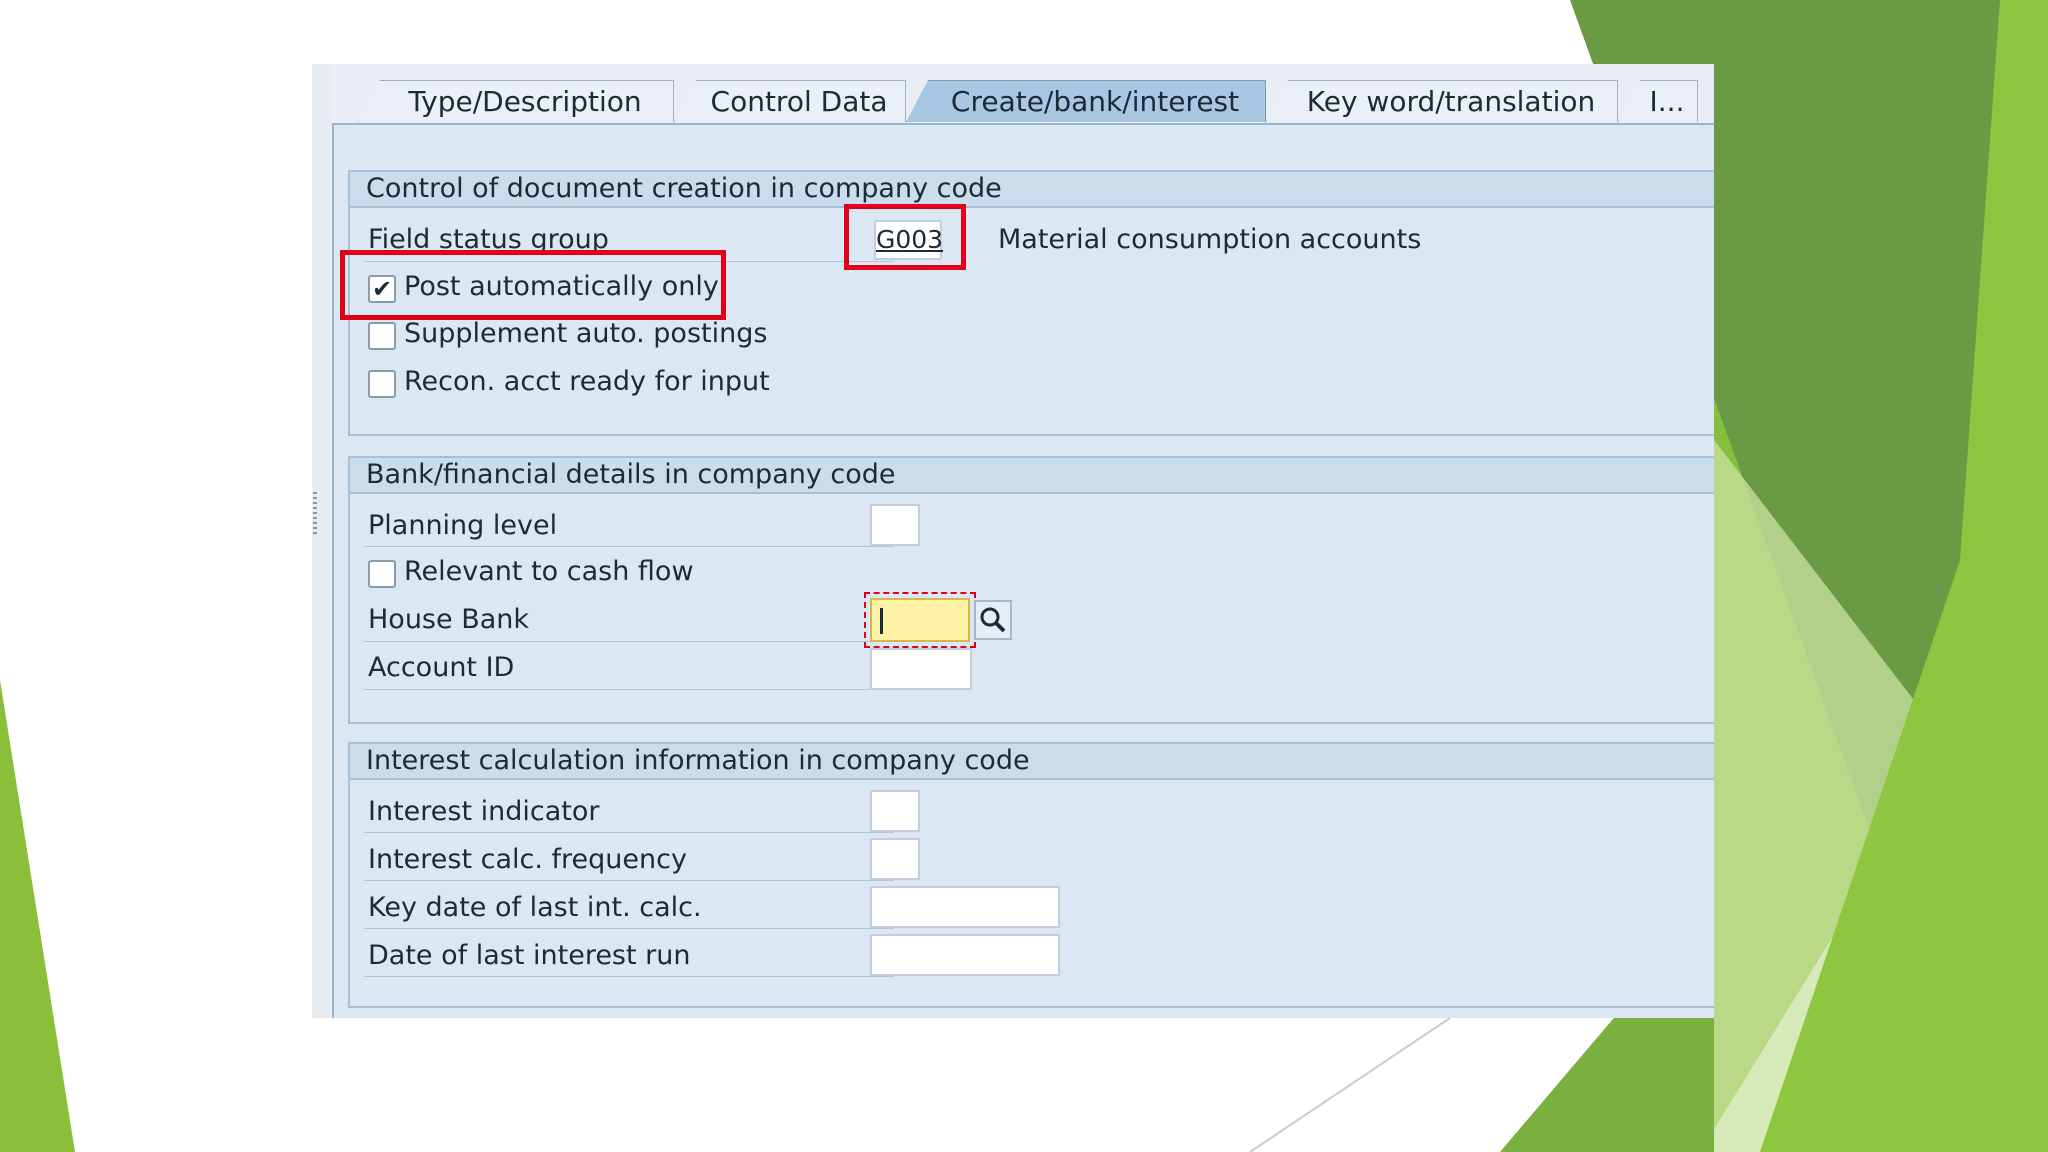  What do you see at coordinates (516, 101) in the screenshot?
I see `tab-type-description: Type/Description` at bounding box center [516, 101].